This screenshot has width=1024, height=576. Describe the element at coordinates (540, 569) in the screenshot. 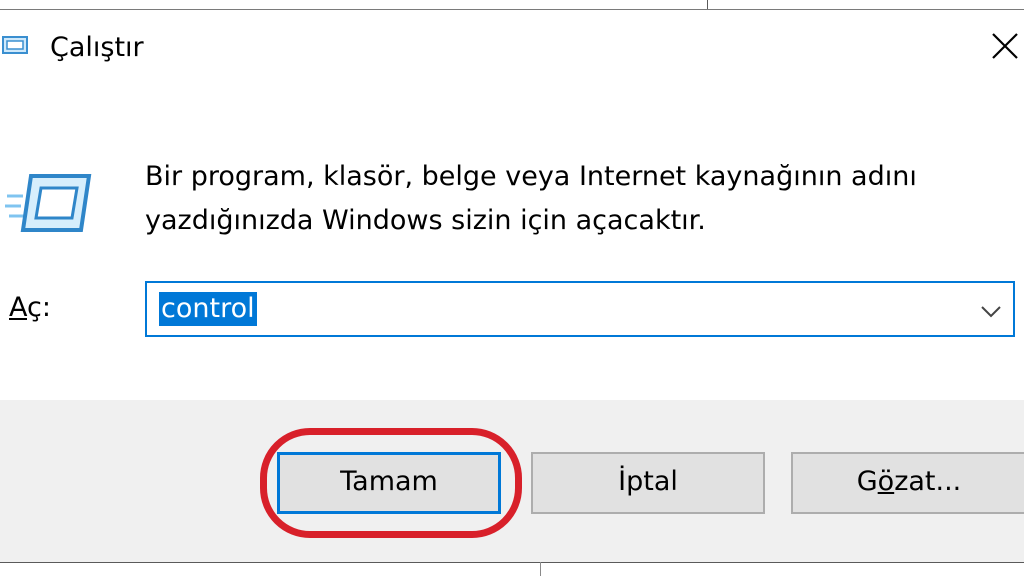

I see `background-divider-bottom` at that location.